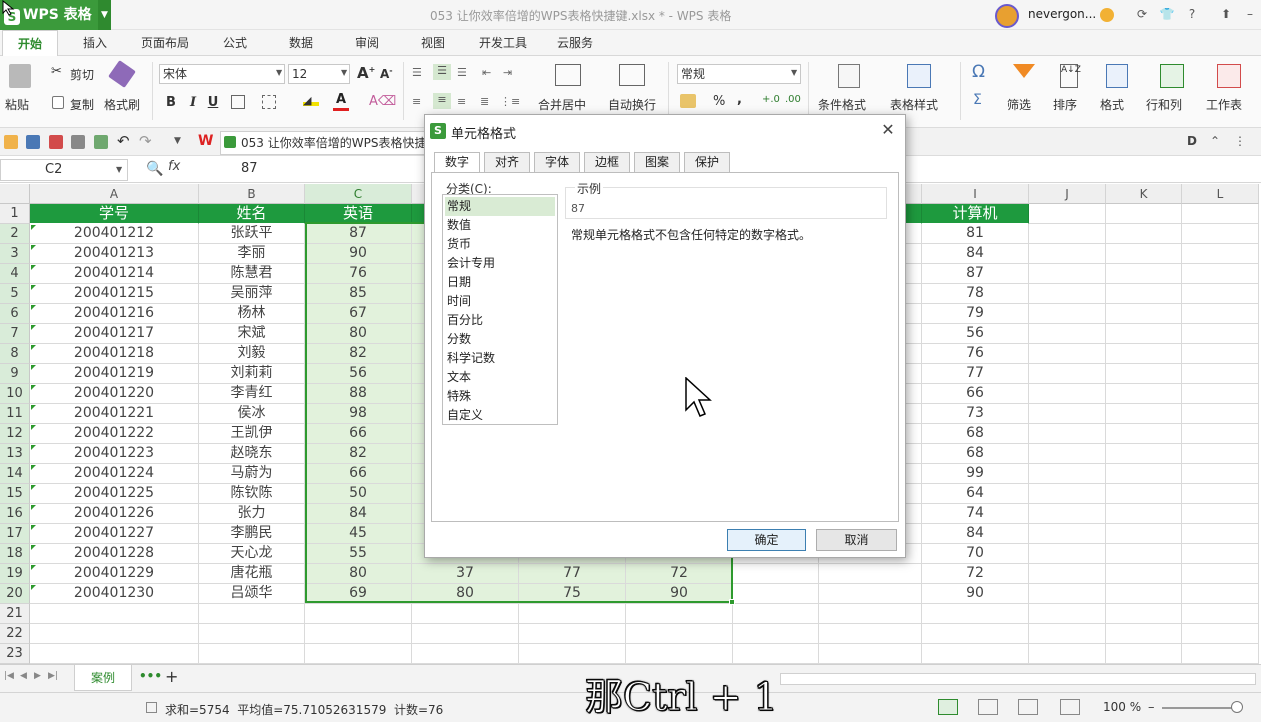 The width and height of the screenshot is (1261, 722). Describe the element at coordinates (1067, 194) in the screenshot. I see `column-header-j: J` at that location.